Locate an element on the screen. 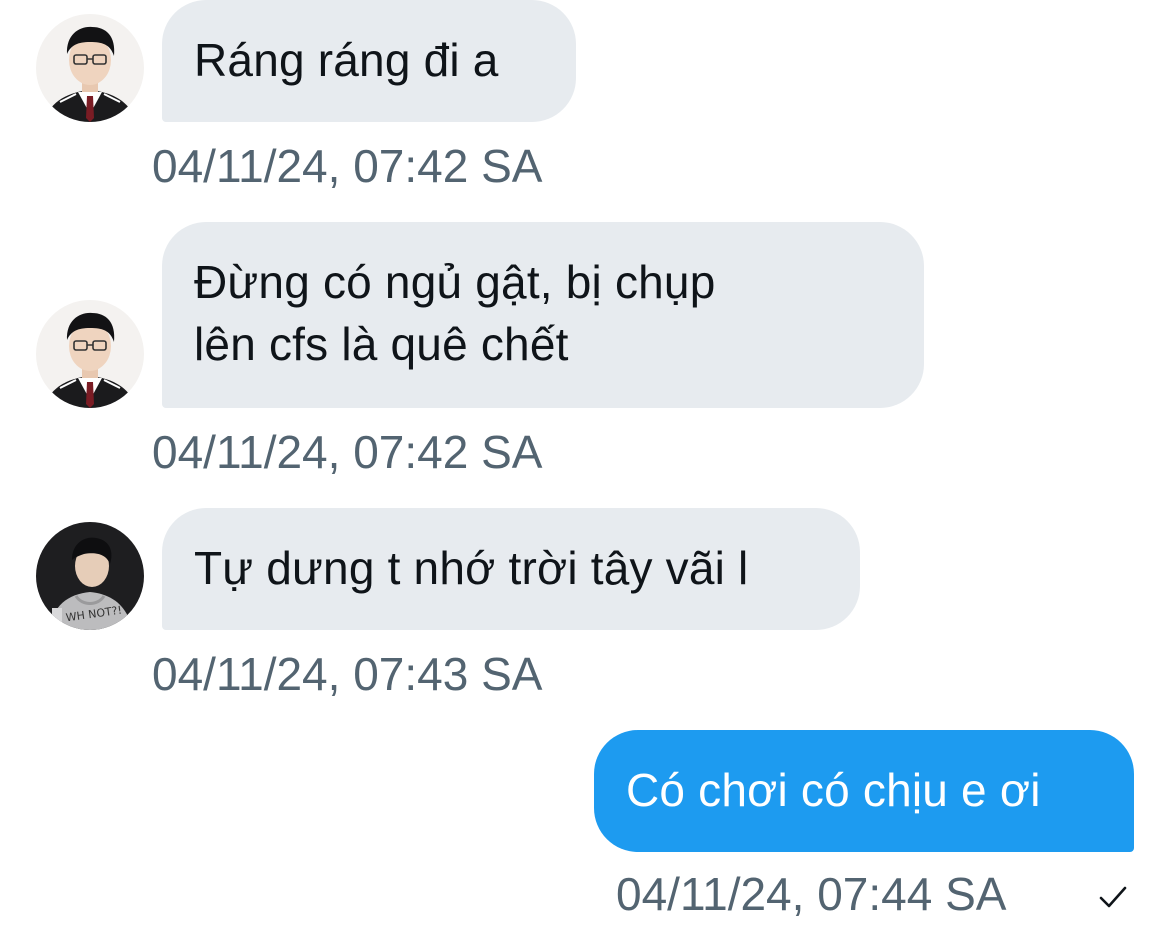 The width and height of the screenshot is (1170, 948). message-text: Có chơi có chịu e ơi is located at coordinates (833, 790).